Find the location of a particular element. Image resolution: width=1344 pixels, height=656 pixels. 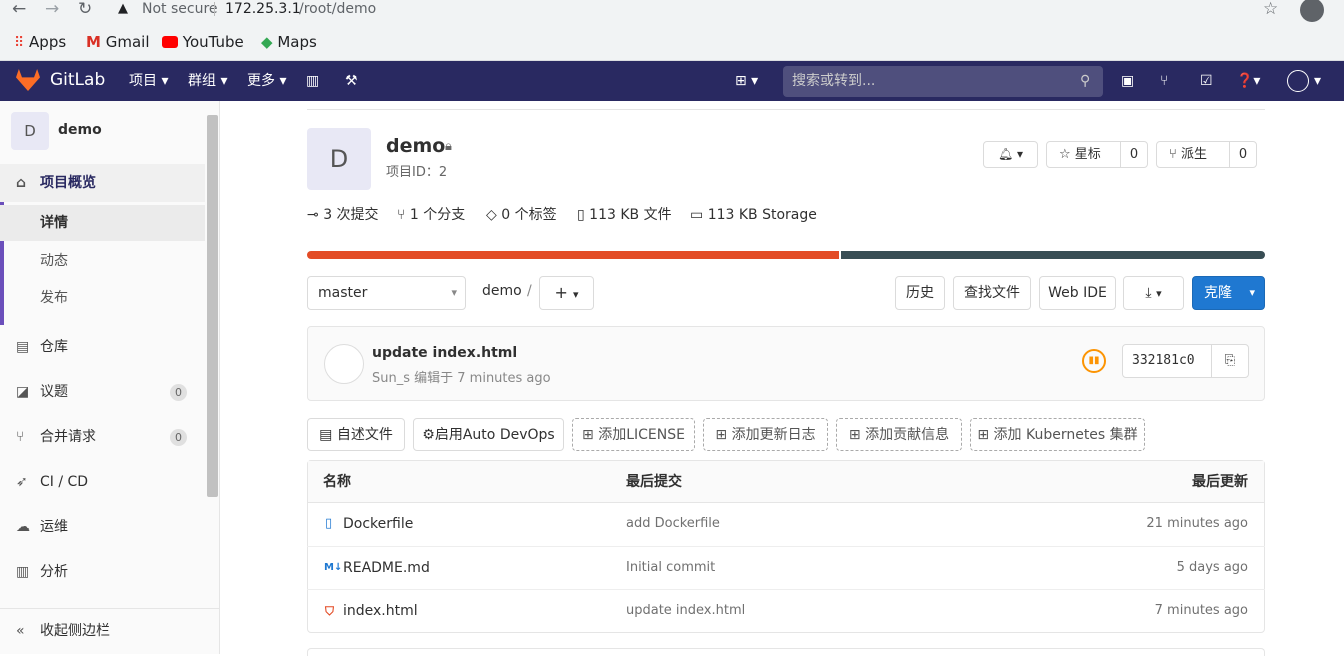

download-button: ⤓ ▾ is located at coordinates (1153, 293).